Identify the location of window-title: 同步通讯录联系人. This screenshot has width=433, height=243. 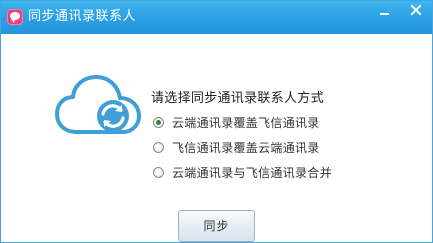
(82, 16).